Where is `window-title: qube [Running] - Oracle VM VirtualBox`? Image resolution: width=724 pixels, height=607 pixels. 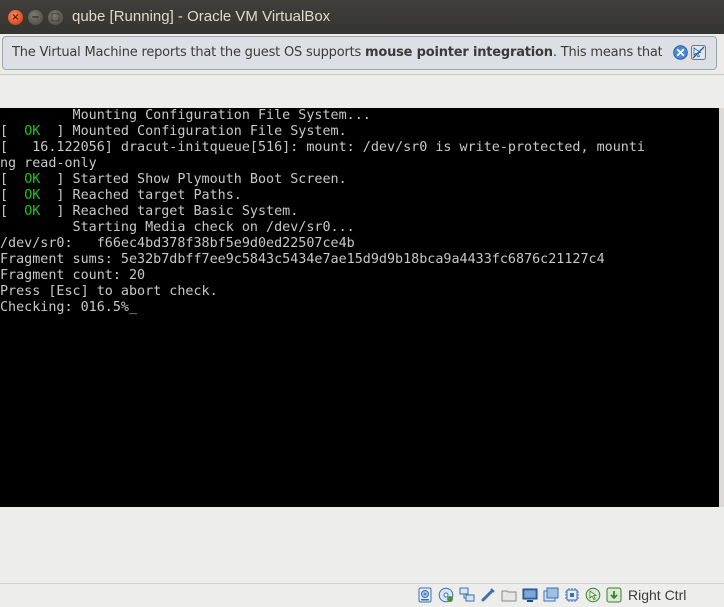
window-title: qube [Running] - Oracle VM VirtualBox is located at coordinates (201, 16).